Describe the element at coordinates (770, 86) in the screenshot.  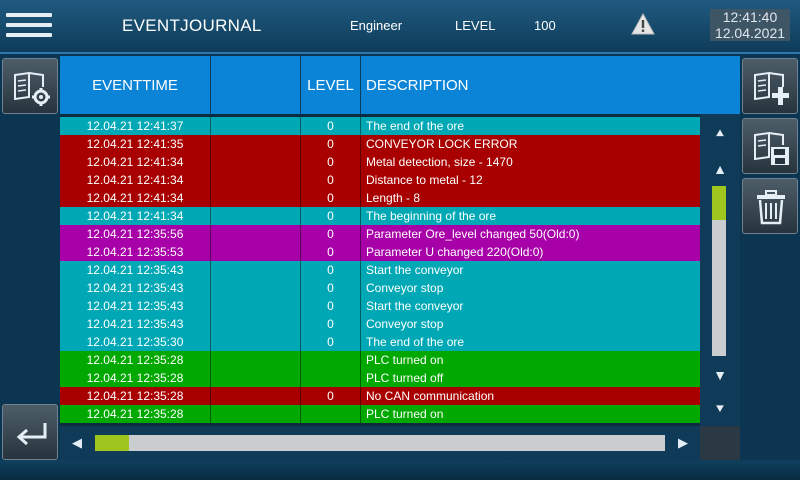
I see `add-entry-button` at that location.